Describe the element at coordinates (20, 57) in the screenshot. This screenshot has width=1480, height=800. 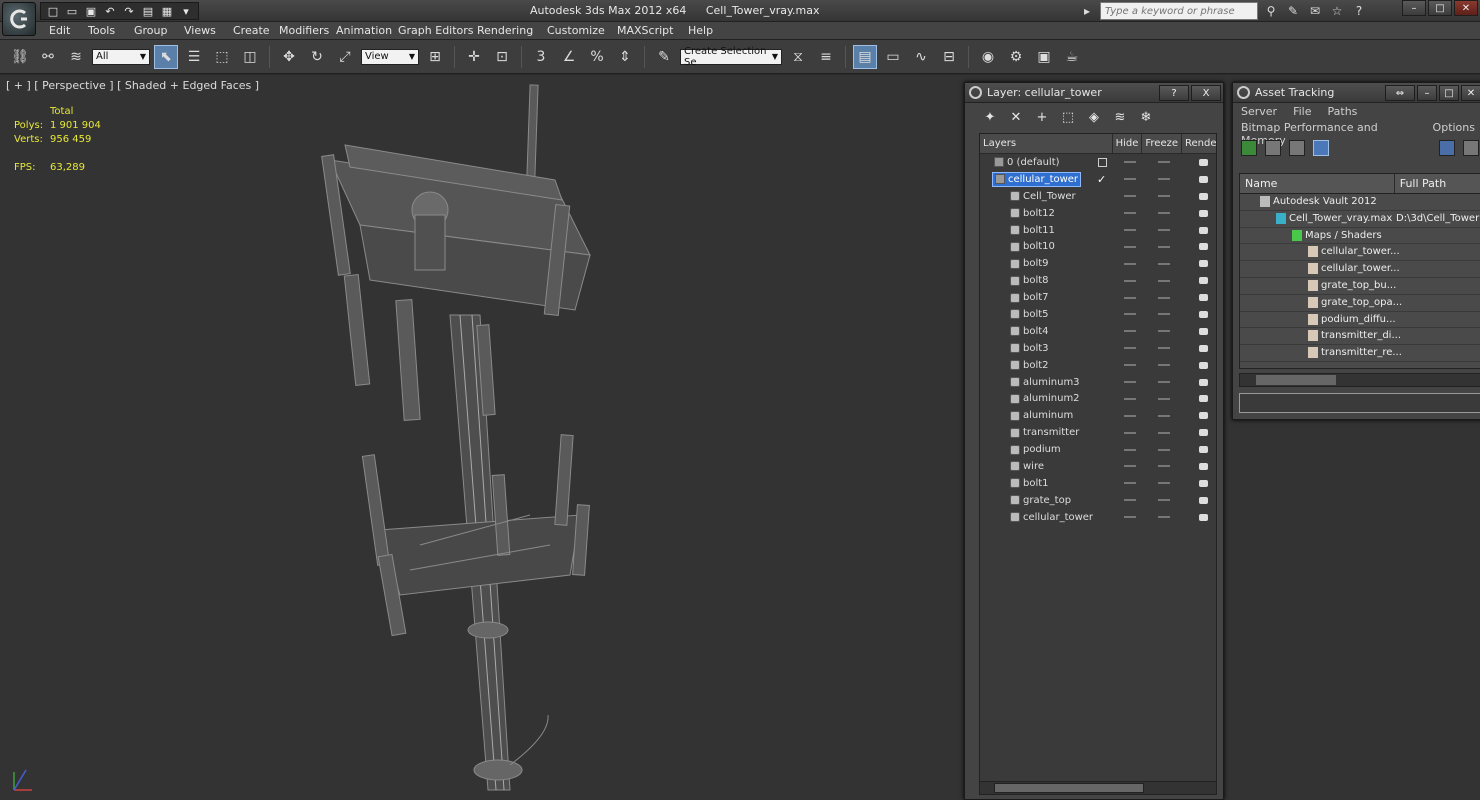
I see `link-icon: ⛓` at that location.